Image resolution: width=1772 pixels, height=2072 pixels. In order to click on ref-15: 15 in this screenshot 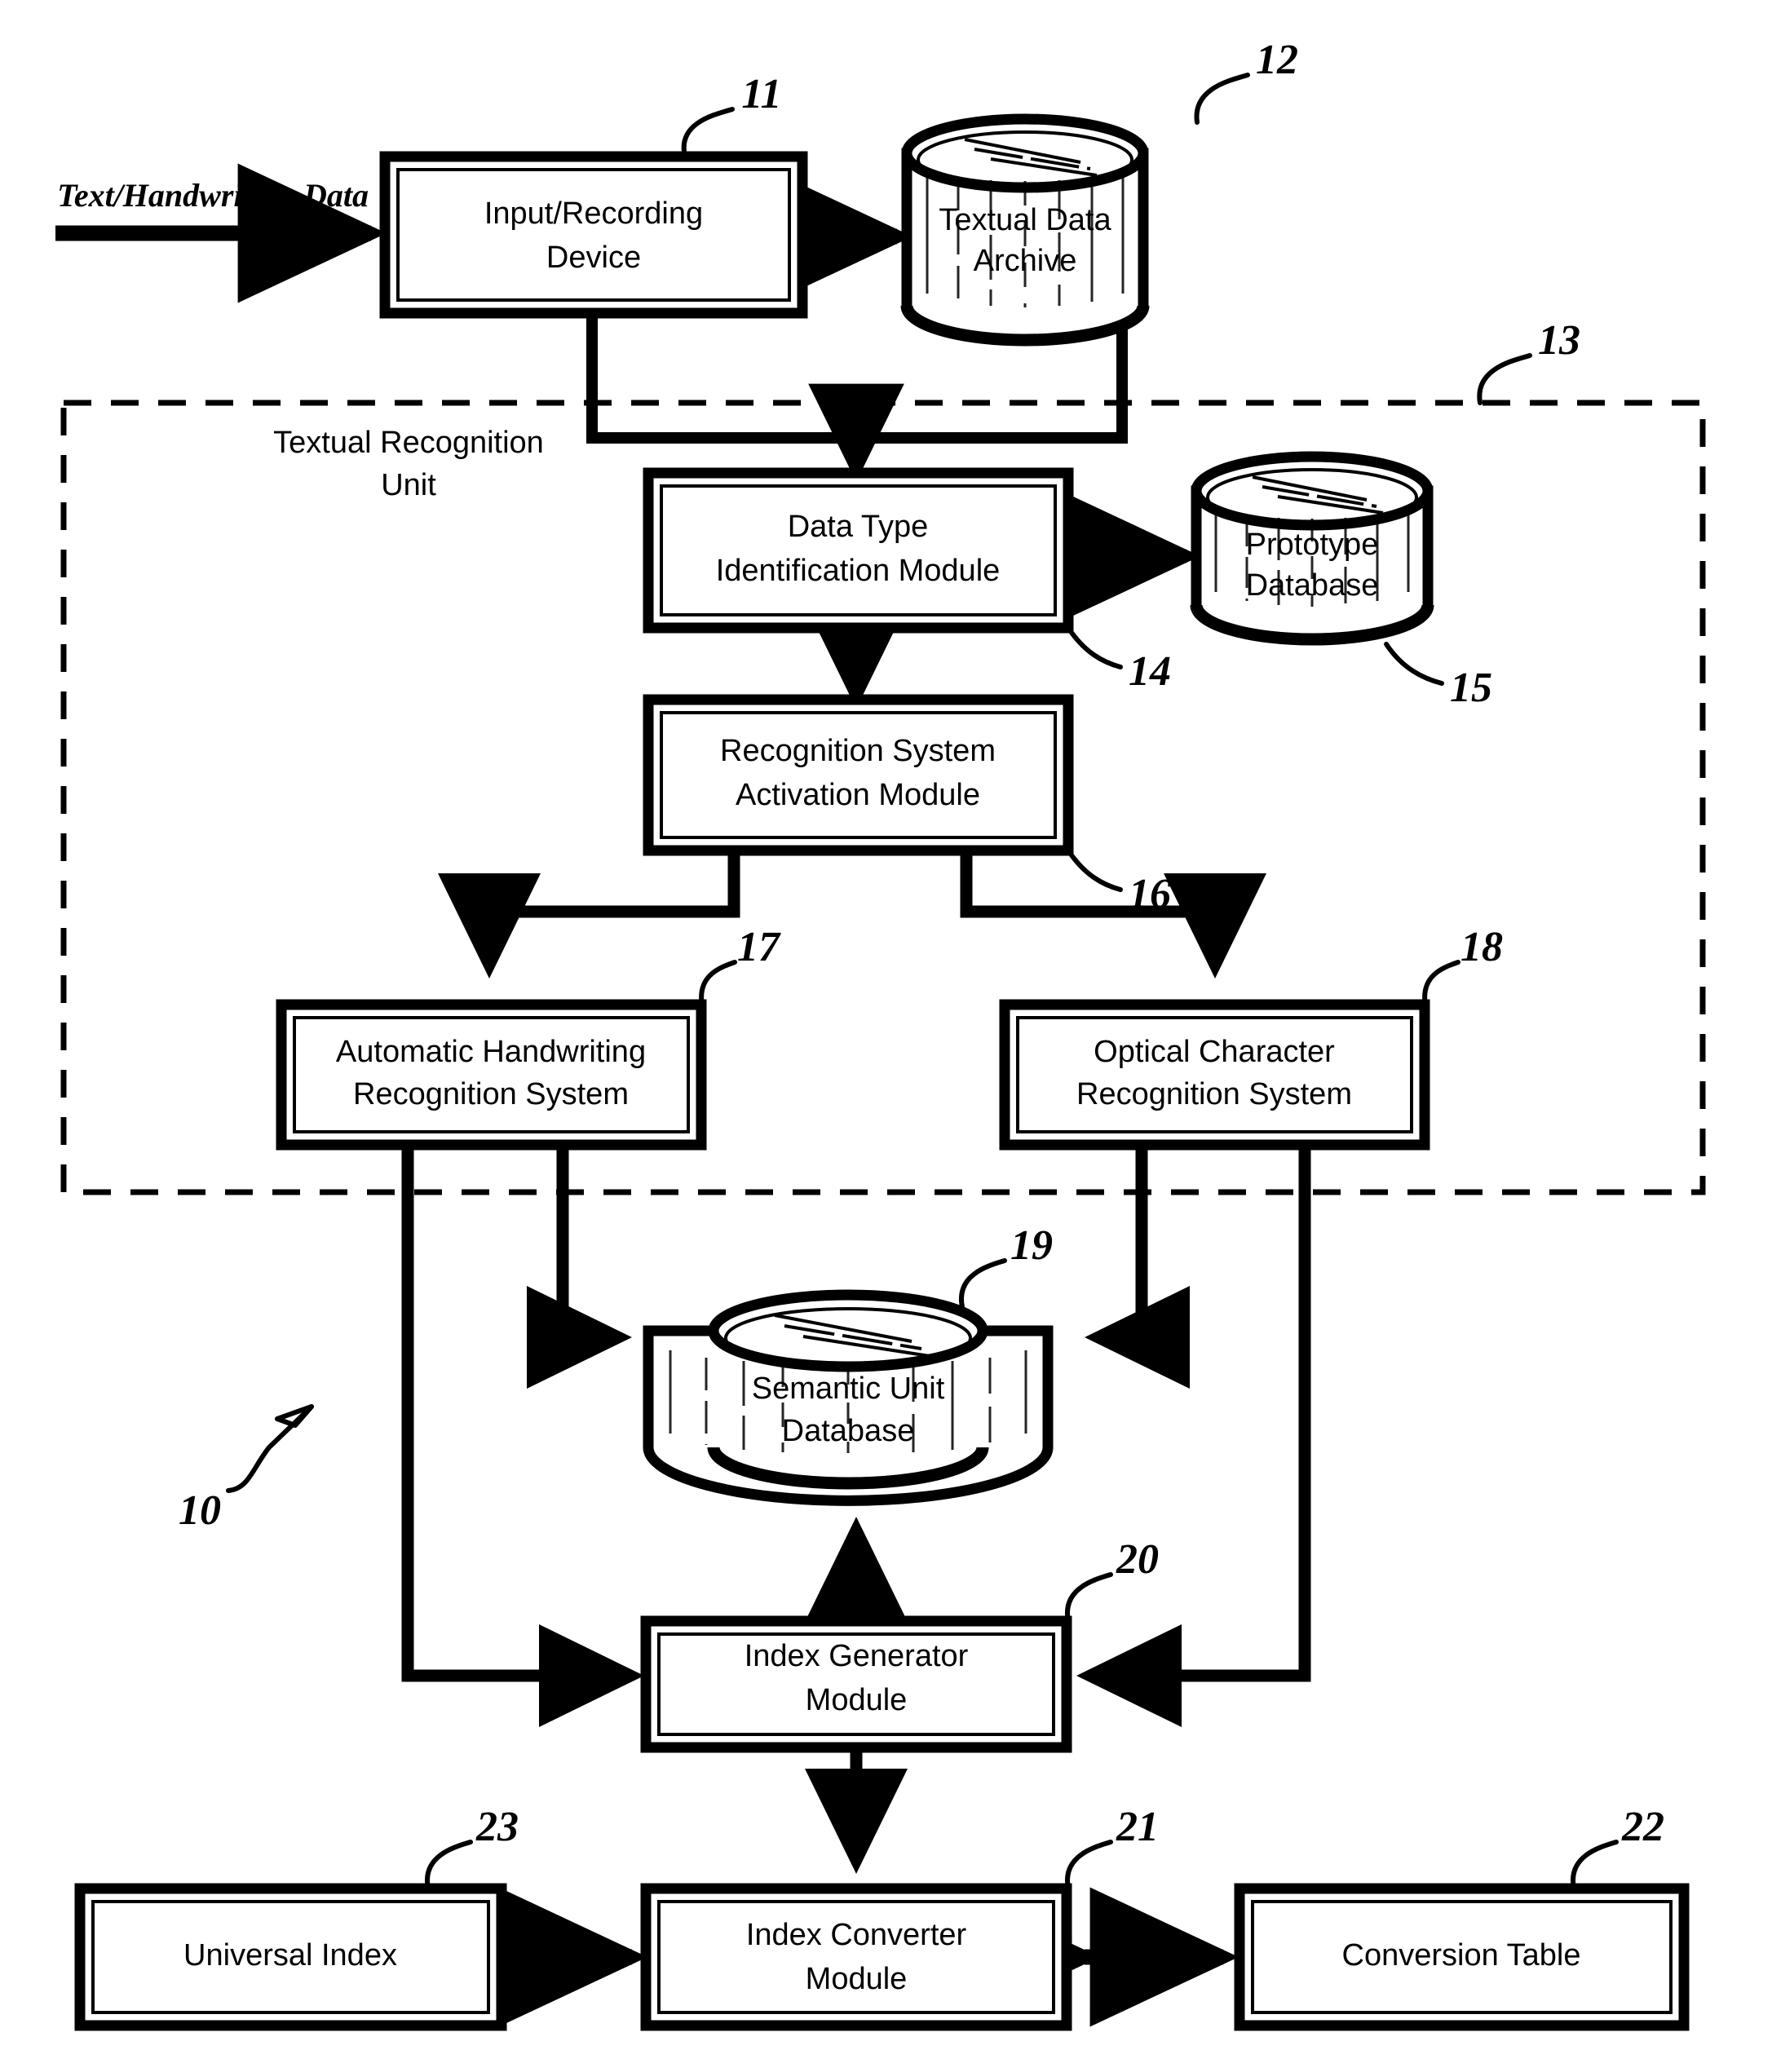, I will do `click(1471, 688)`.